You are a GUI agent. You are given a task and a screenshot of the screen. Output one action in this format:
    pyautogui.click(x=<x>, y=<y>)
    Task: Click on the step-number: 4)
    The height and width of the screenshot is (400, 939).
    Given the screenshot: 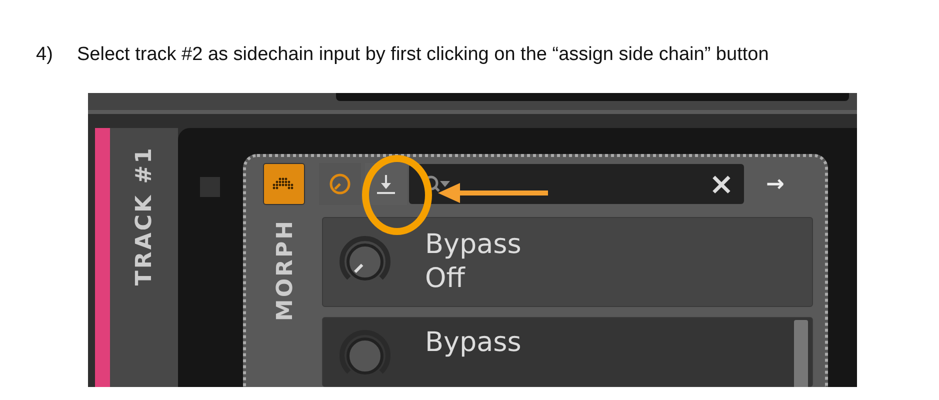 What is the action you would take?
    pyautogui.click(x=45, y=55)
    